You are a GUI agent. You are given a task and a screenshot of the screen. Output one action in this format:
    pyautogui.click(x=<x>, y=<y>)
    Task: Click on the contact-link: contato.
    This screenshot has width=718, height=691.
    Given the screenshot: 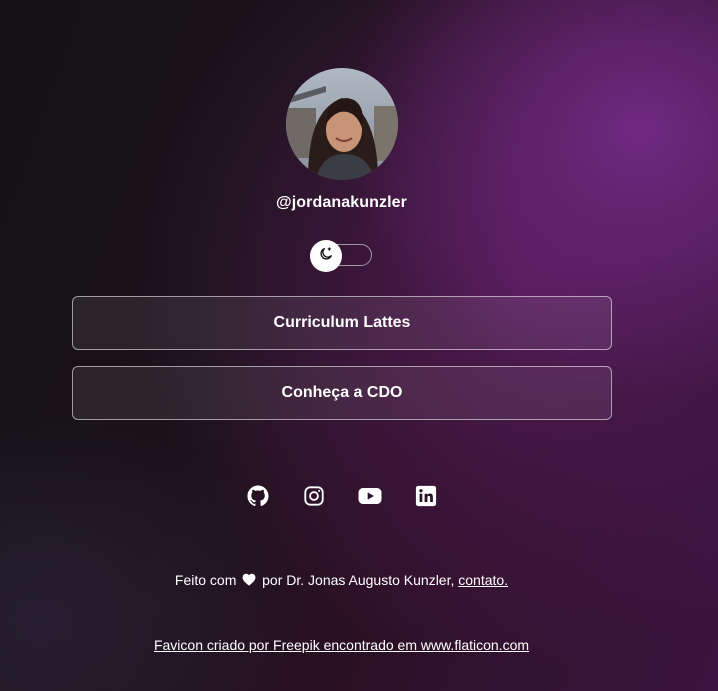 What is the action you would take?
    pyautogui.click(x=483, y=580)
    